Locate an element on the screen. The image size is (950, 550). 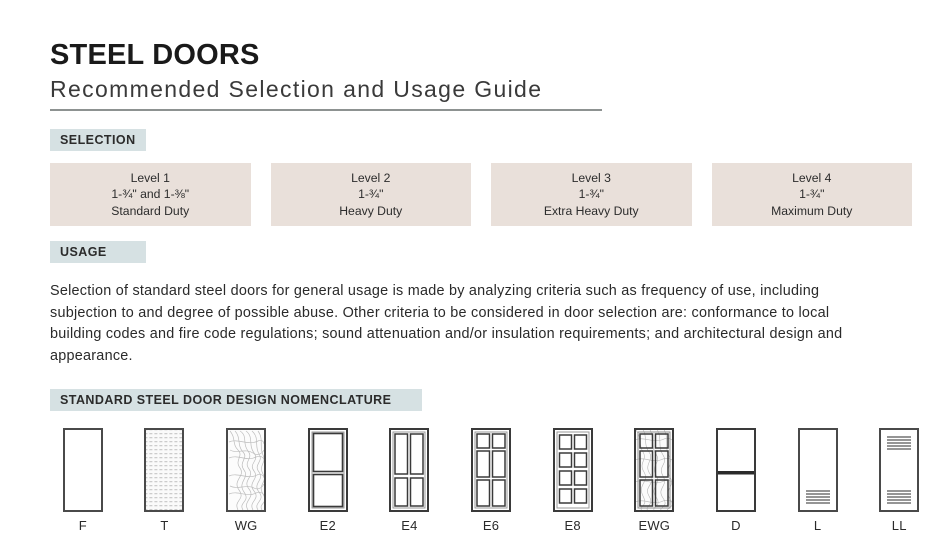
door-label: L is located at coordinates (817, 525).